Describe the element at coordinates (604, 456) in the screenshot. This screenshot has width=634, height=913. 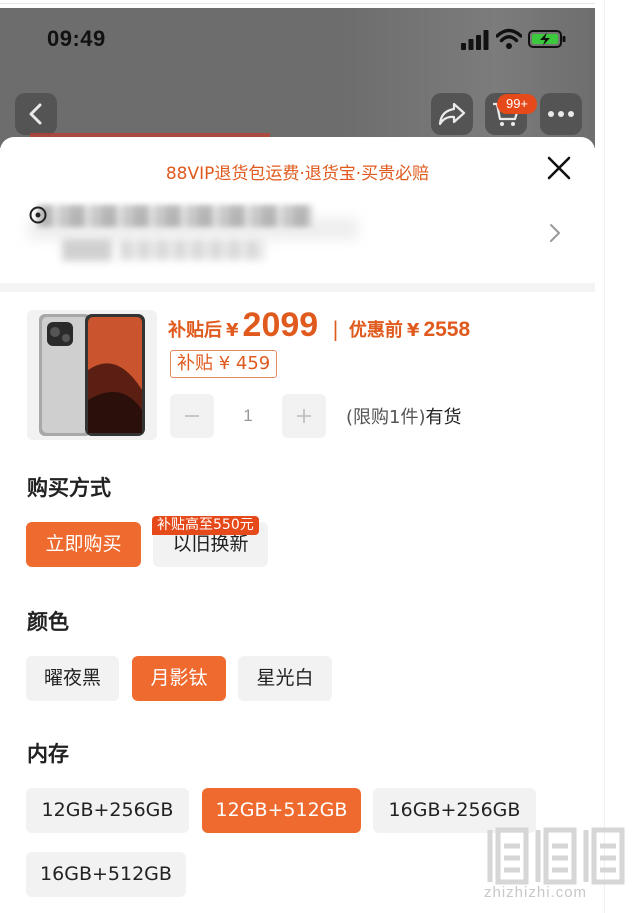
I see `page-edge-line` at that location.